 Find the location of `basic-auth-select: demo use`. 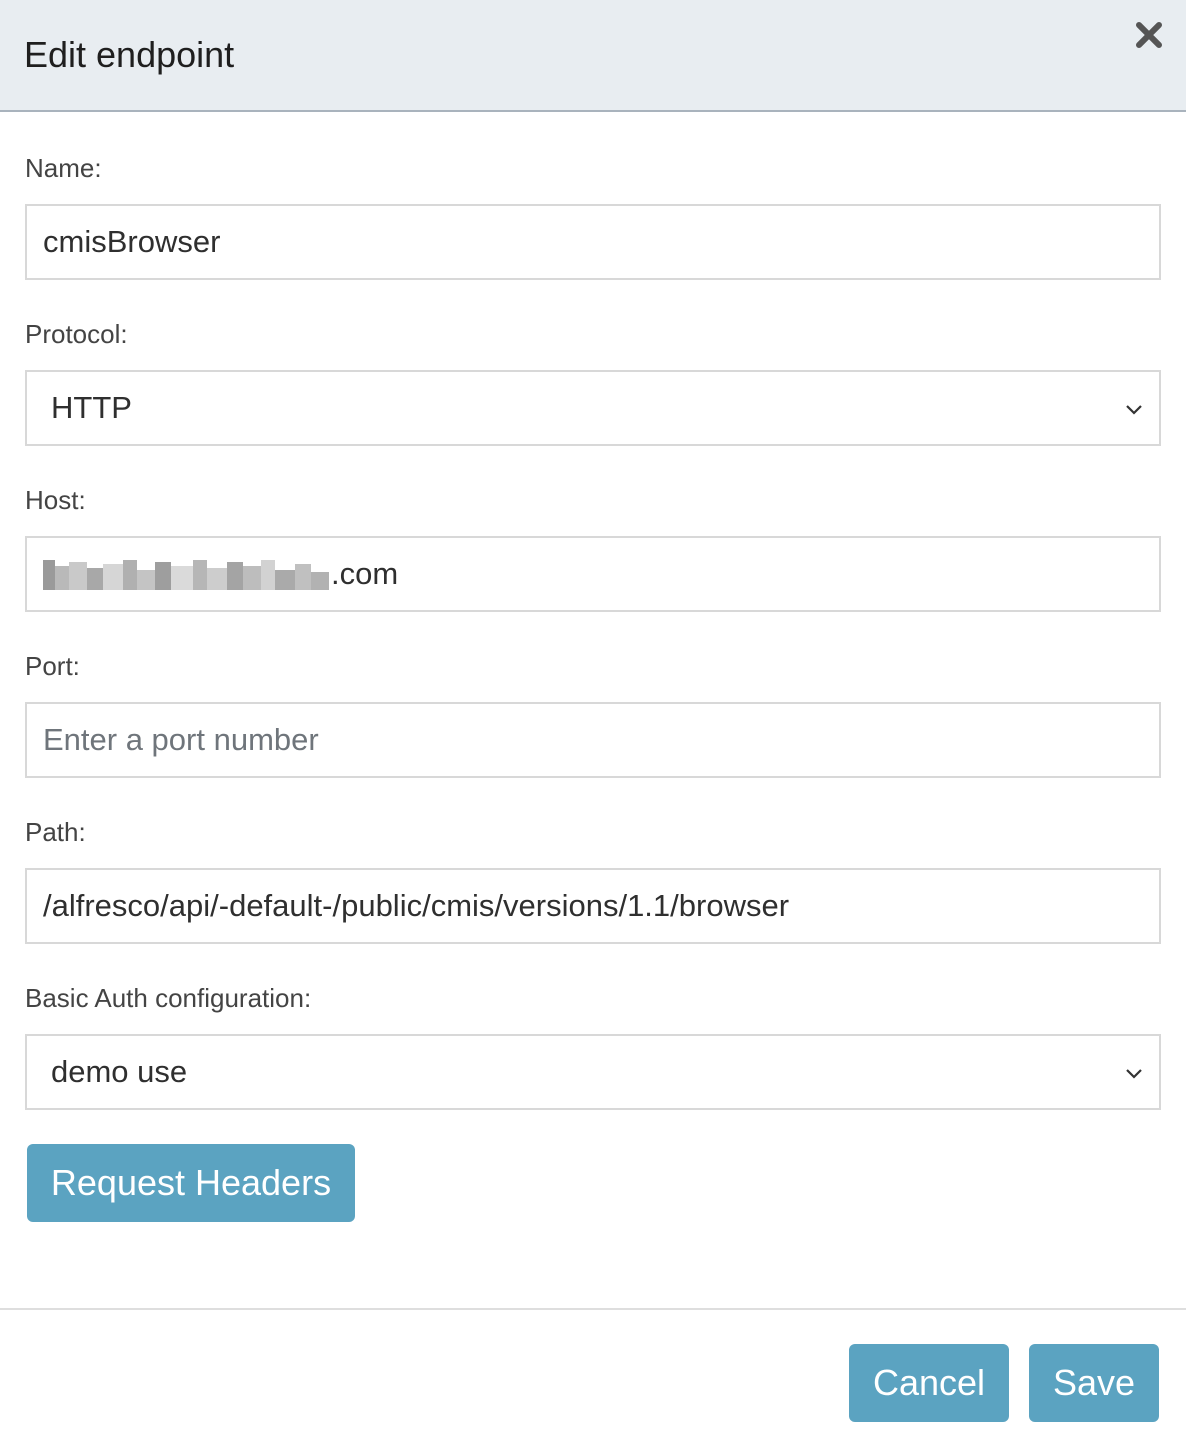

basic-auth-select: demo use is located at coordinates (593, 1072).